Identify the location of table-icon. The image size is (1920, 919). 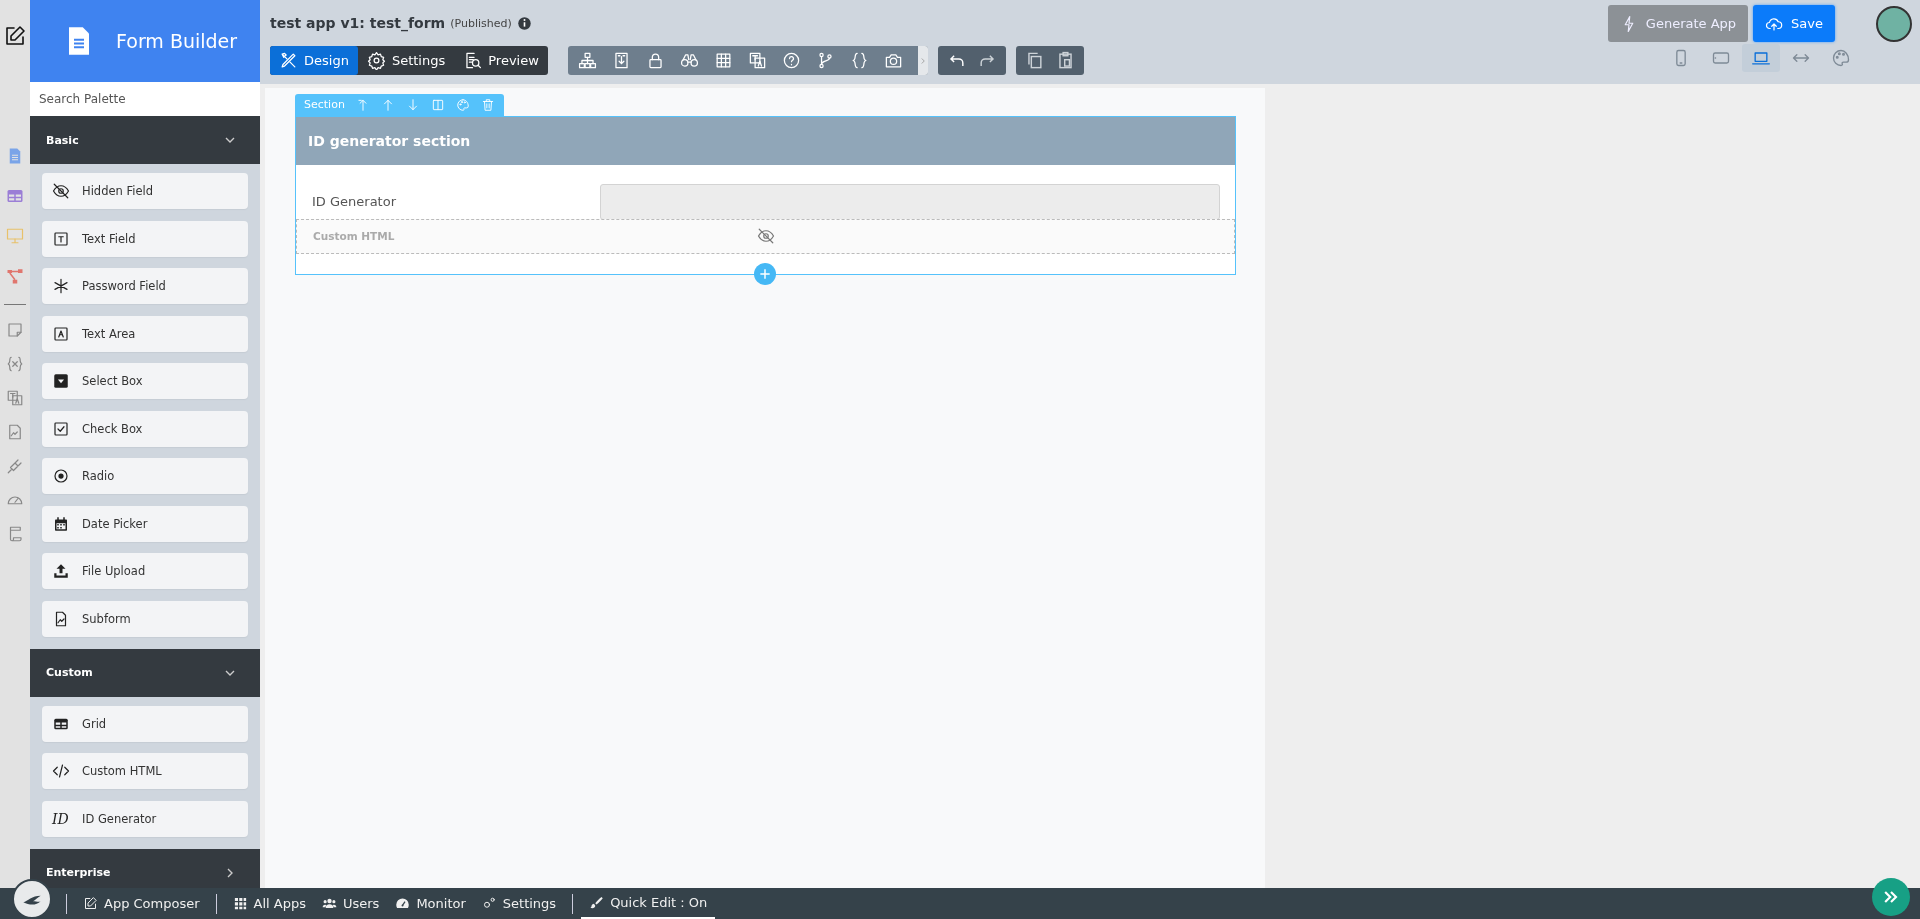
(15, 196).